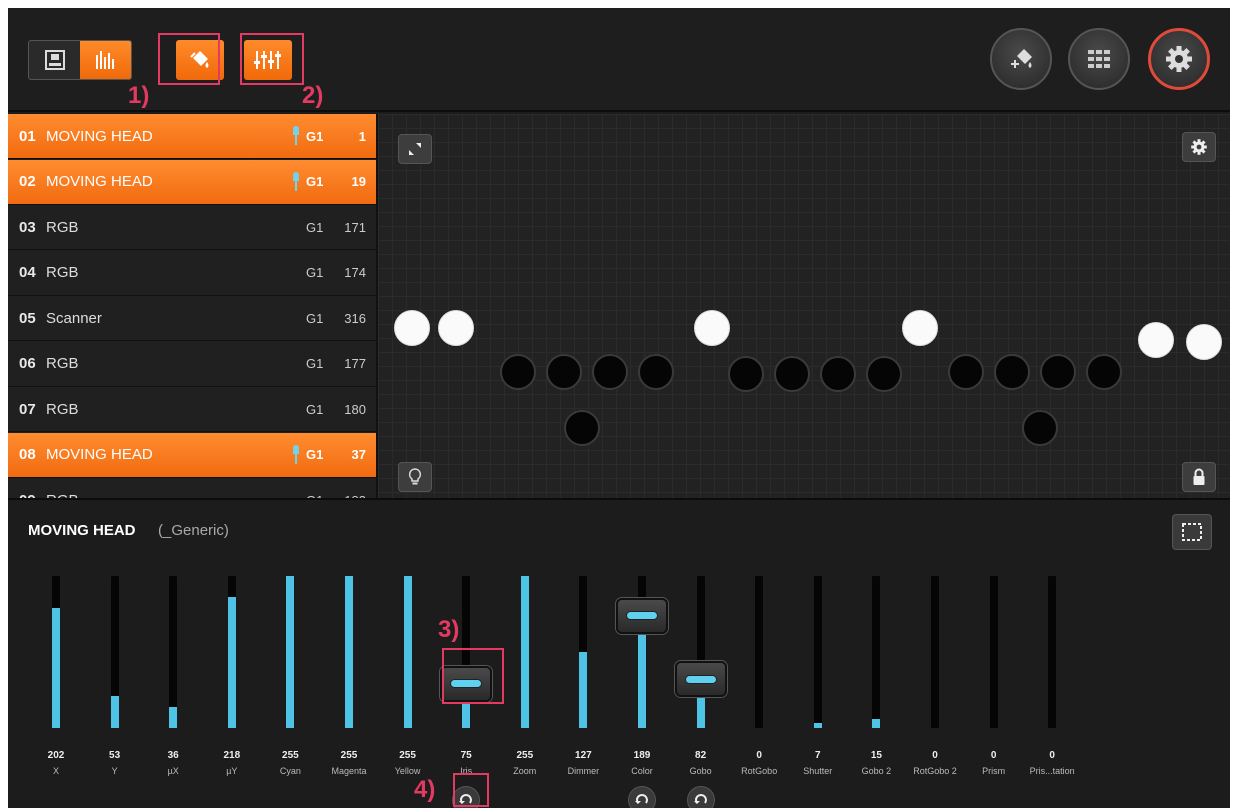 The height and width of the screenshot is (808, 1233). What do you see at coordinates (232, 771) in the screenshot?
I see `channel-label: µY` at bounding box center [232, 771].